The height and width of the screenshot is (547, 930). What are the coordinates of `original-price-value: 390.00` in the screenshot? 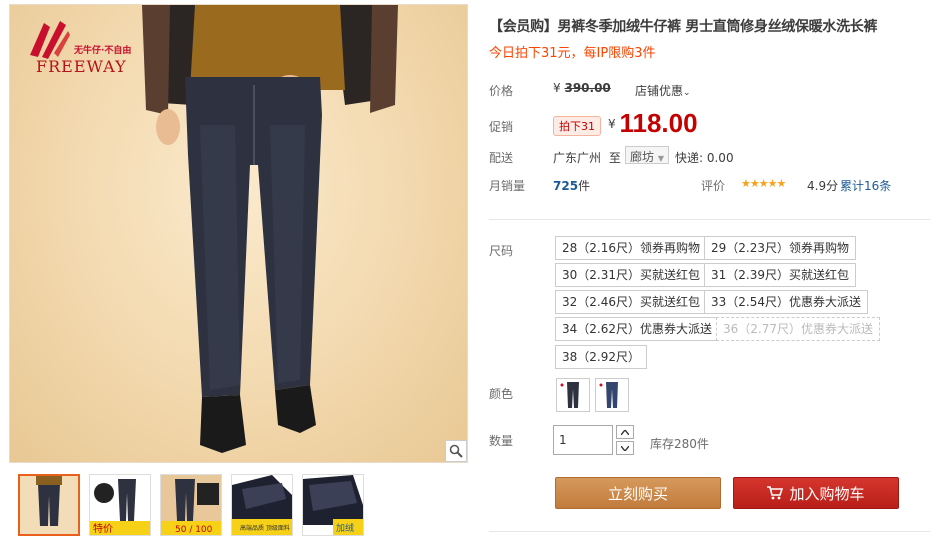 It's located at (587, 88).